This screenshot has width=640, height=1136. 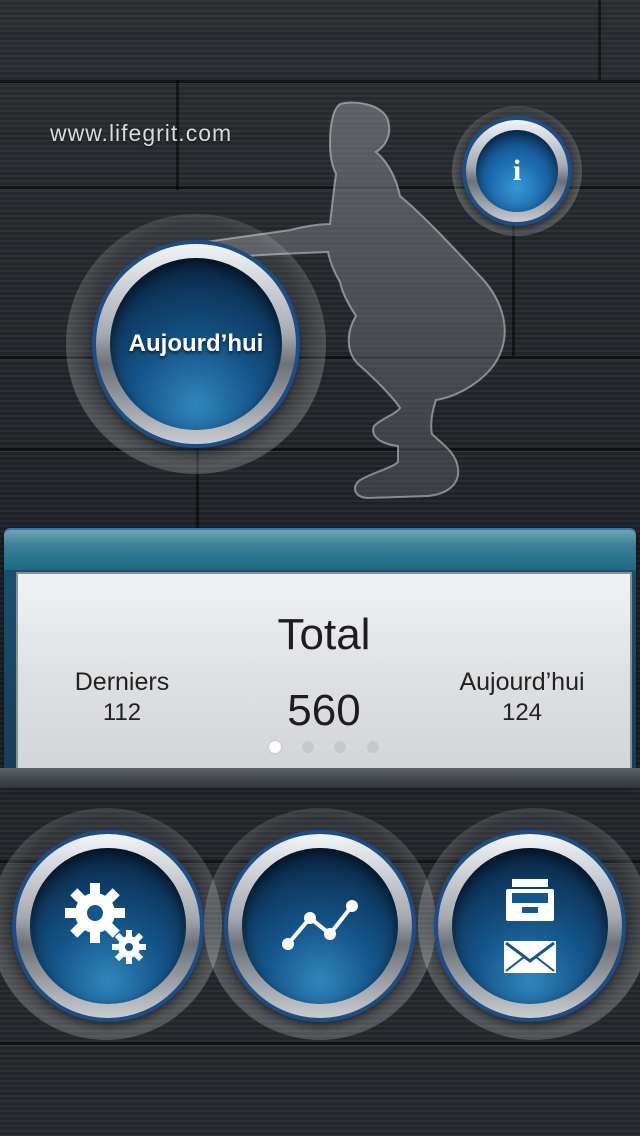 I want to click on gears-icon, so click(x=105, y=923).